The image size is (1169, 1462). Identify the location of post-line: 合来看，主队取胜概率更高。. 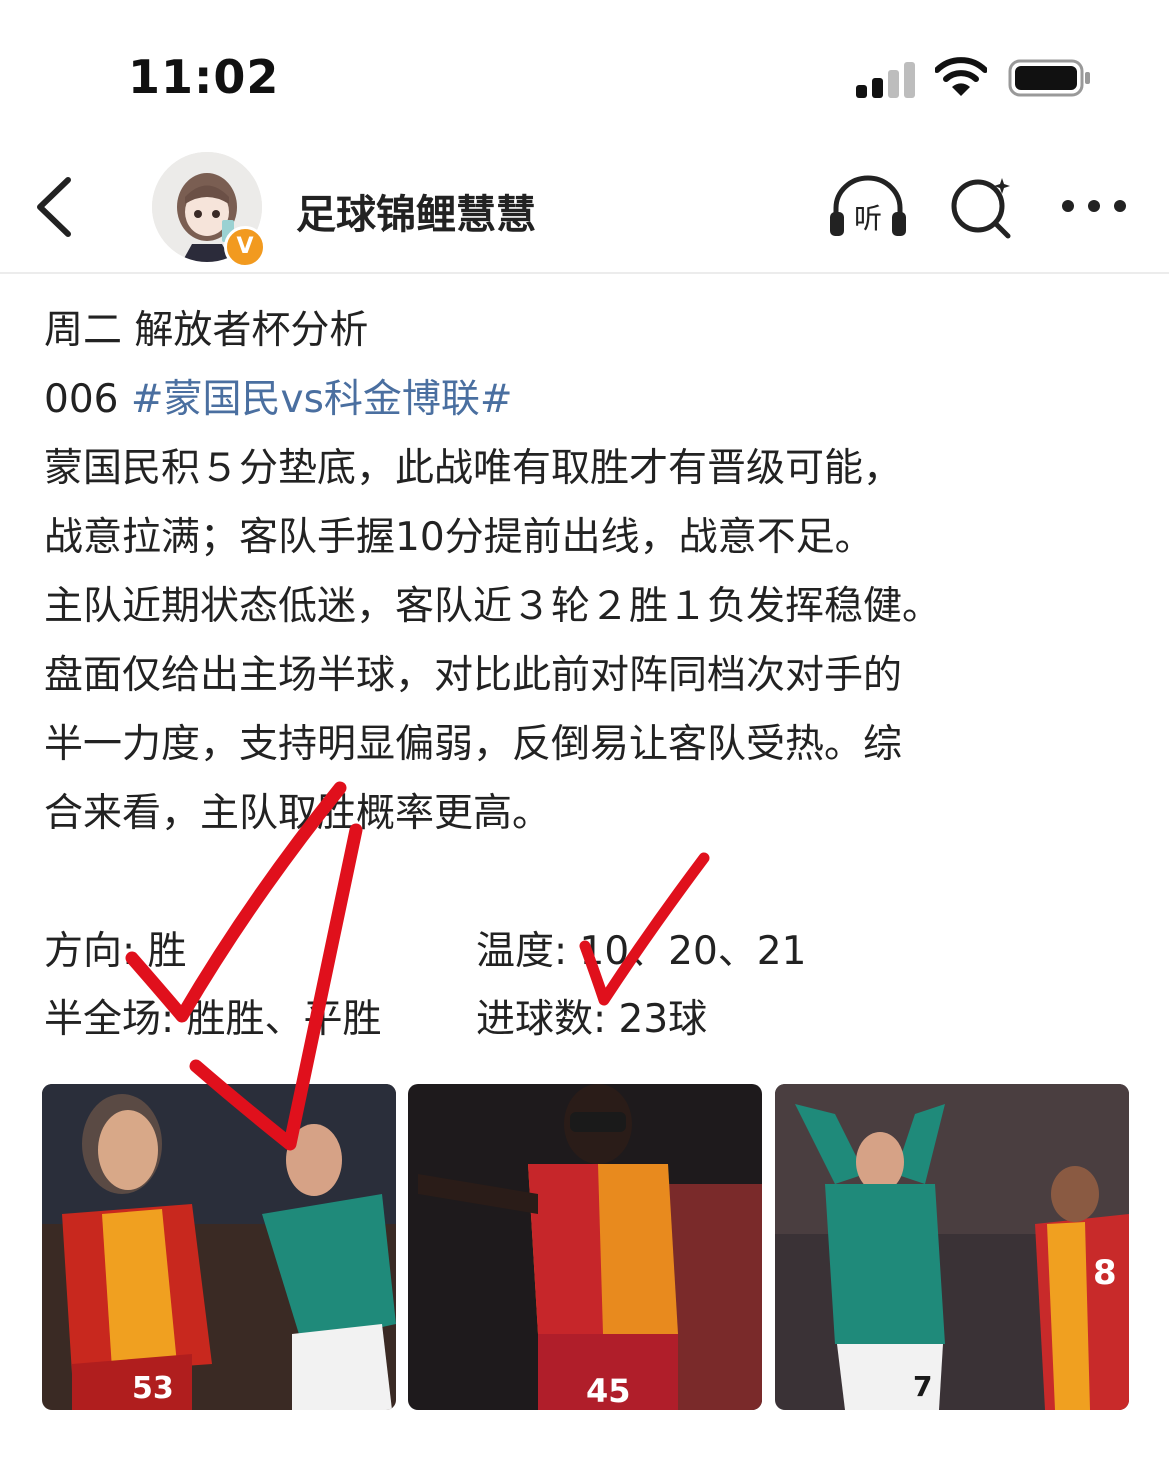
(298, 813).